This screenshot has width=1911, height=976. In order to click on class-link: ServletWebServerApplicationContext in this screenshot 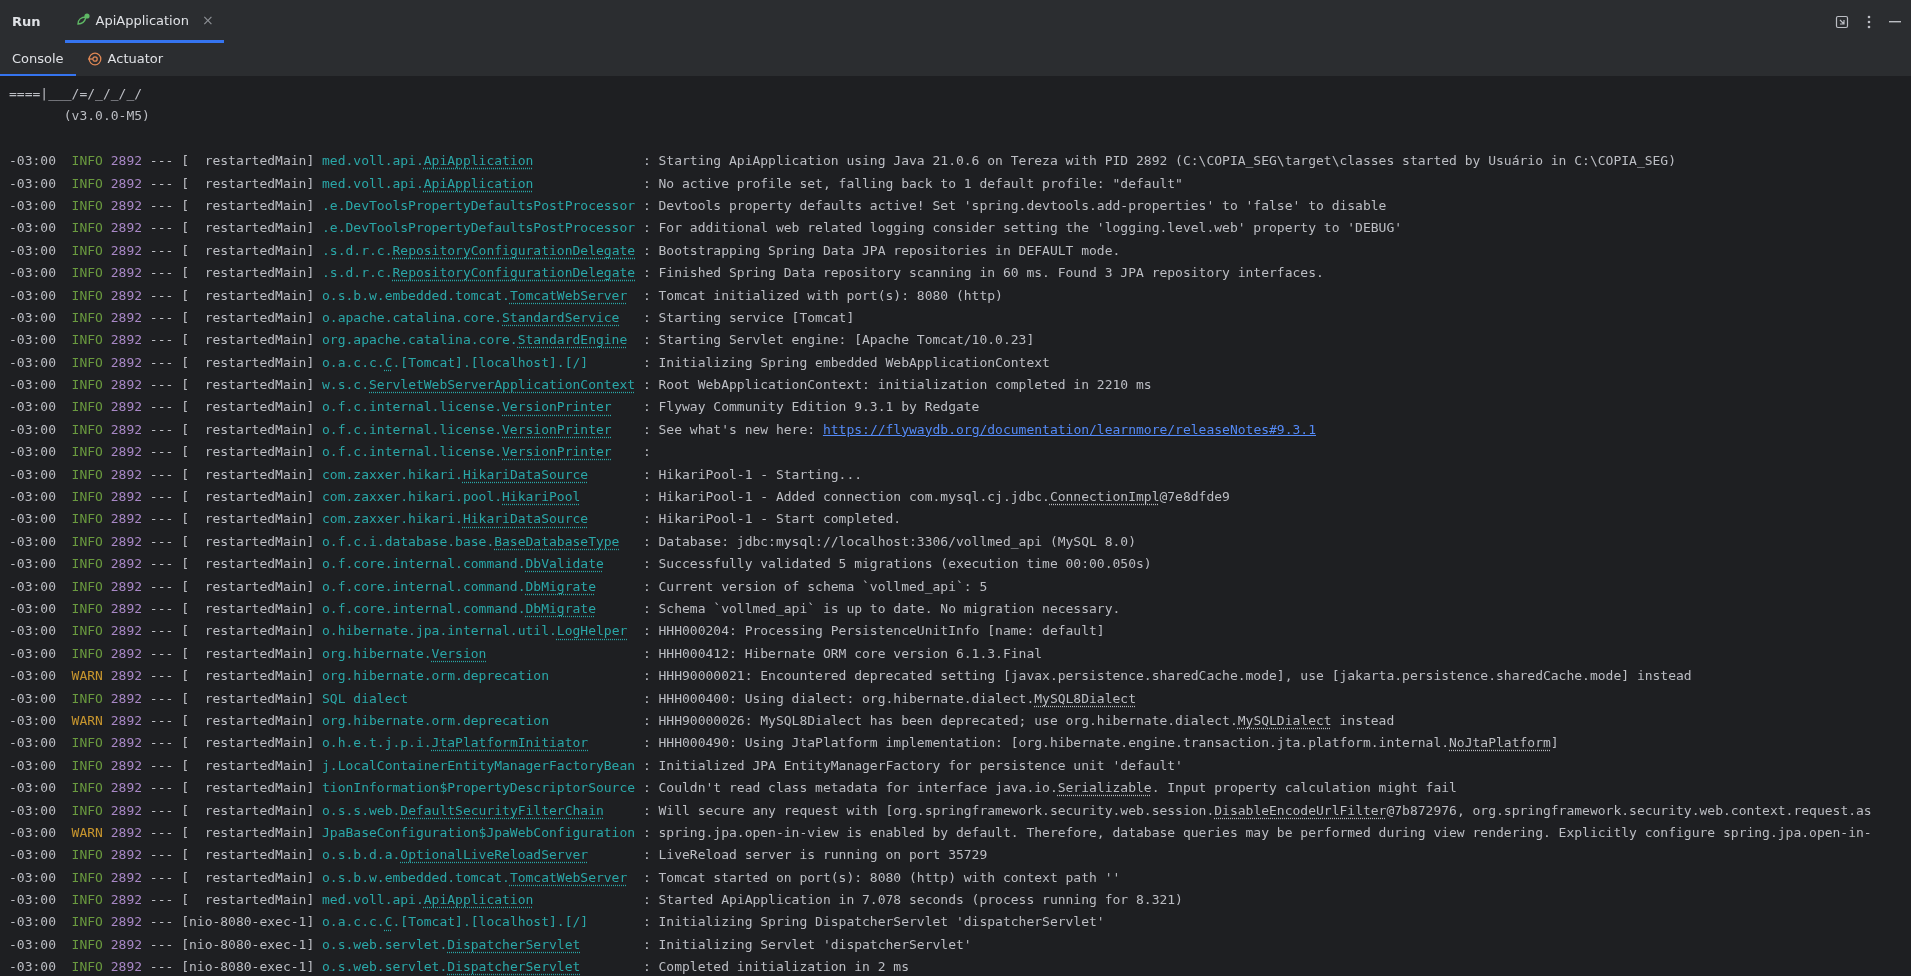, I will do `click(502, 385)`.